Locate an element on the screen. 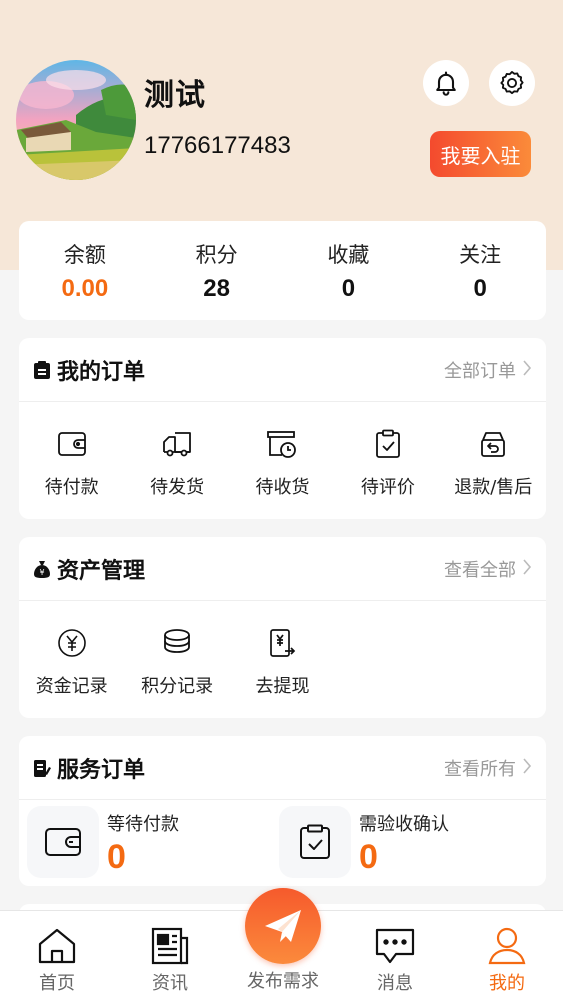  withdraw-icon is located at coordinates (282, 643).